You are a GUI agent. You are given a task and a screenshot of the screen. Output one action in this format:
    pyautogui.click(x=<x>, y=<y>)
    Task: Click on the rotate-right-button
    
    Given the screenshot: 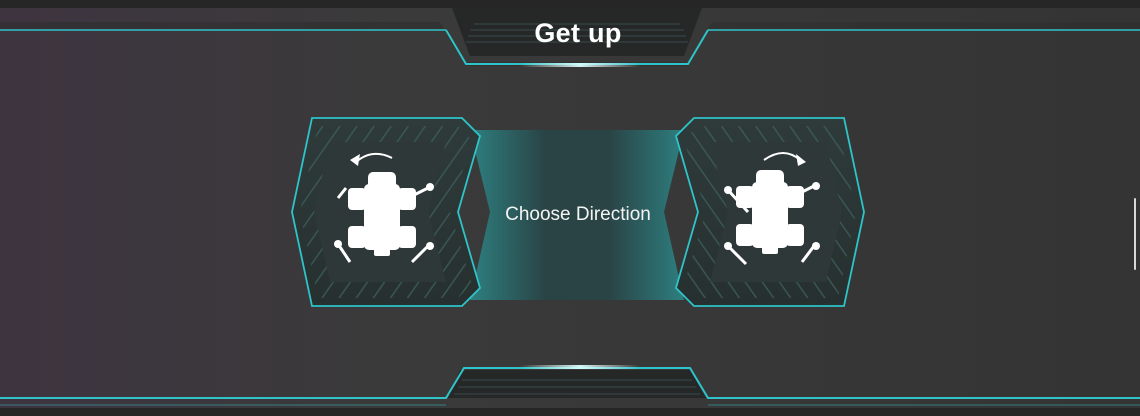 What is the action you would take?
    pyautogui.click(x=770, y=212)
    